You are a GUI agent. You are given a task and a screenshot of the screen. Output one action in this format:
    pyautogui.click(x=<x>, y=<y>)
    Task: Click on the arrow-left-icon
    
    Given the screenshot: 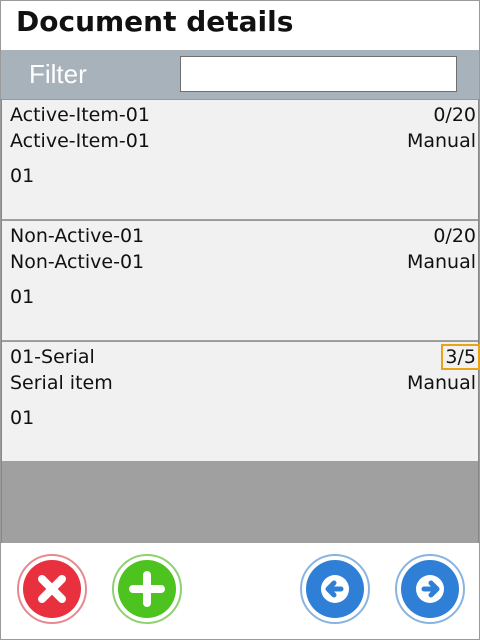 What is the action you would take?
    pyautogui.click(x=335, y=589)
    